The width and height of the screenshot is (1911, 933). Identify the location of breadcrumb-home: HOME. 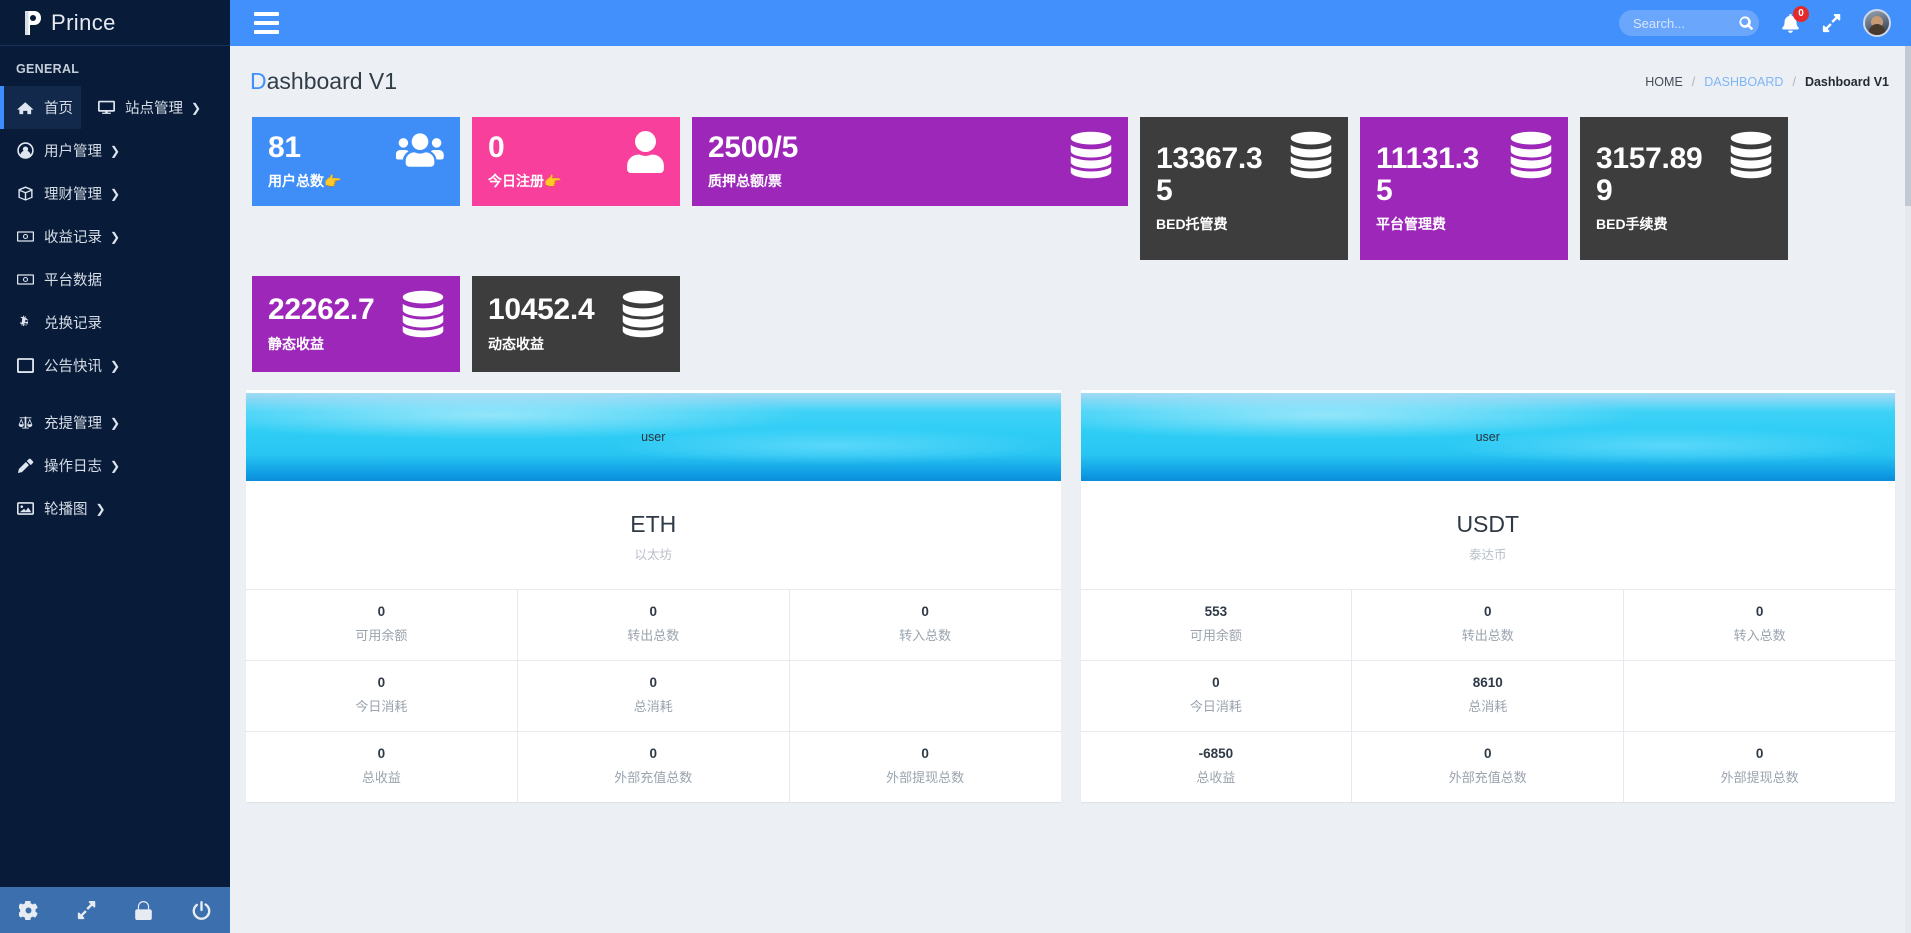
(1664, 82).